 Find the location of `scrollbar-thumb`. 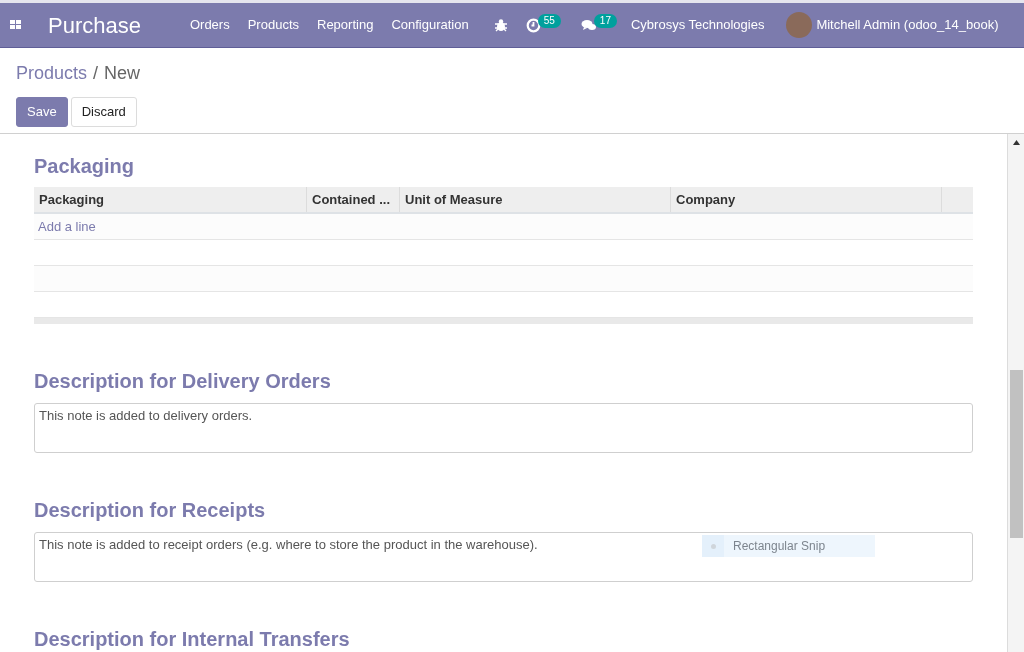

scrollbar-thumb is located at coordinates (1016, 454).